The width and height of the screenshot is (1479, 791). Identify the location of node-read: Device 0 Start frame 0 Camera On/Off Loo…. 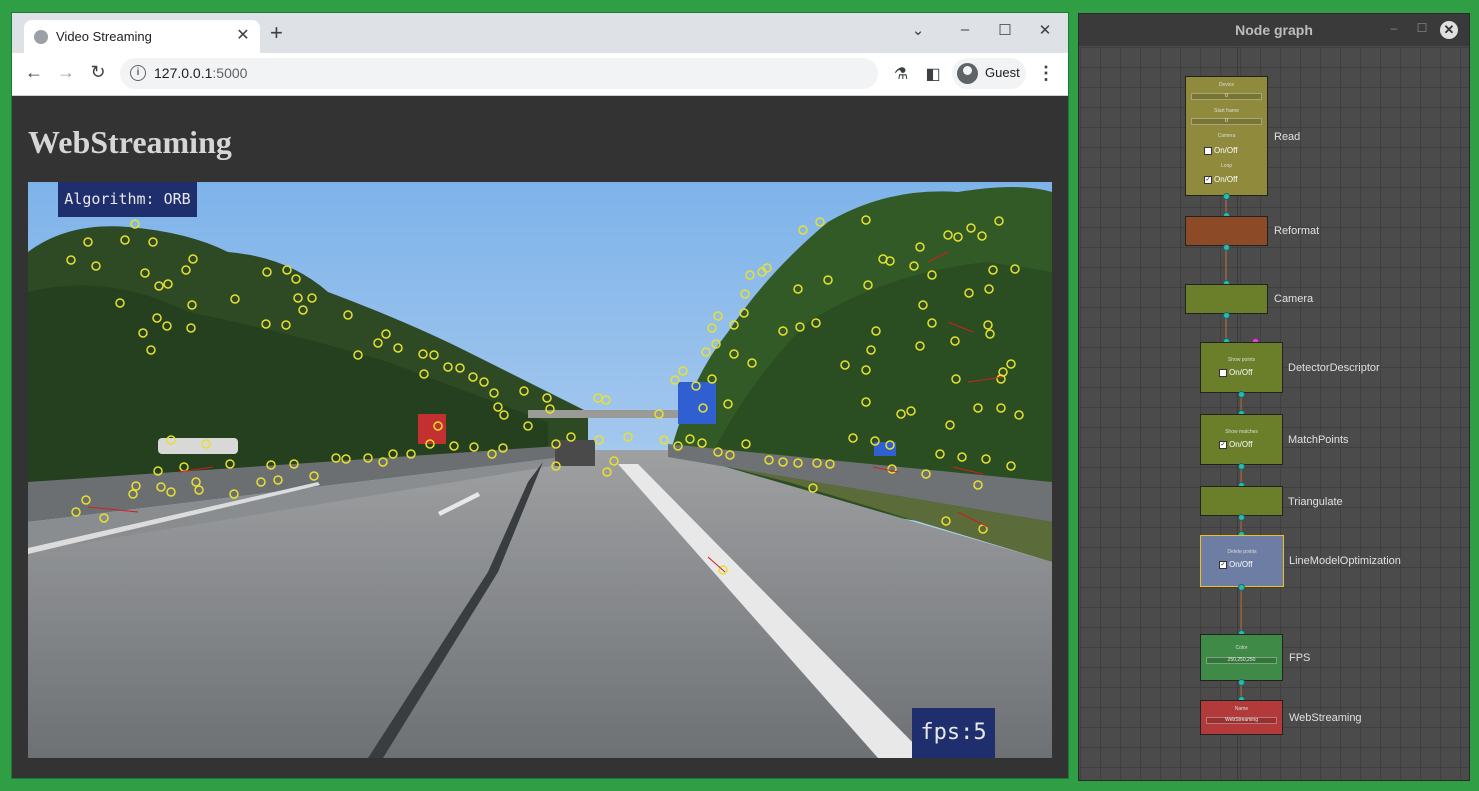
(1226, 136).